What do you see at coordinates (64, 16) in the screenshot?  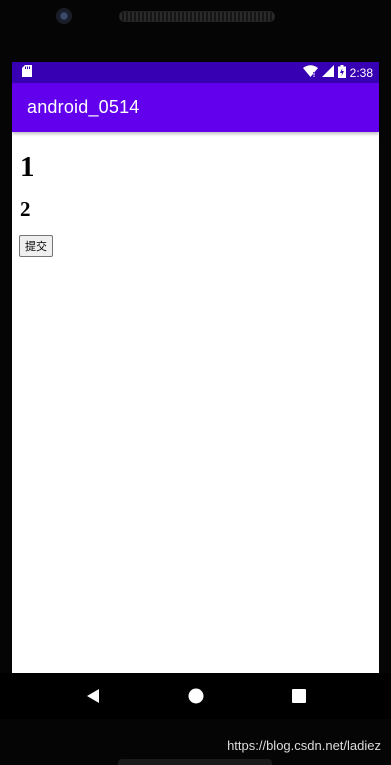 I see `front-camera` at bounding box center [64, 16].